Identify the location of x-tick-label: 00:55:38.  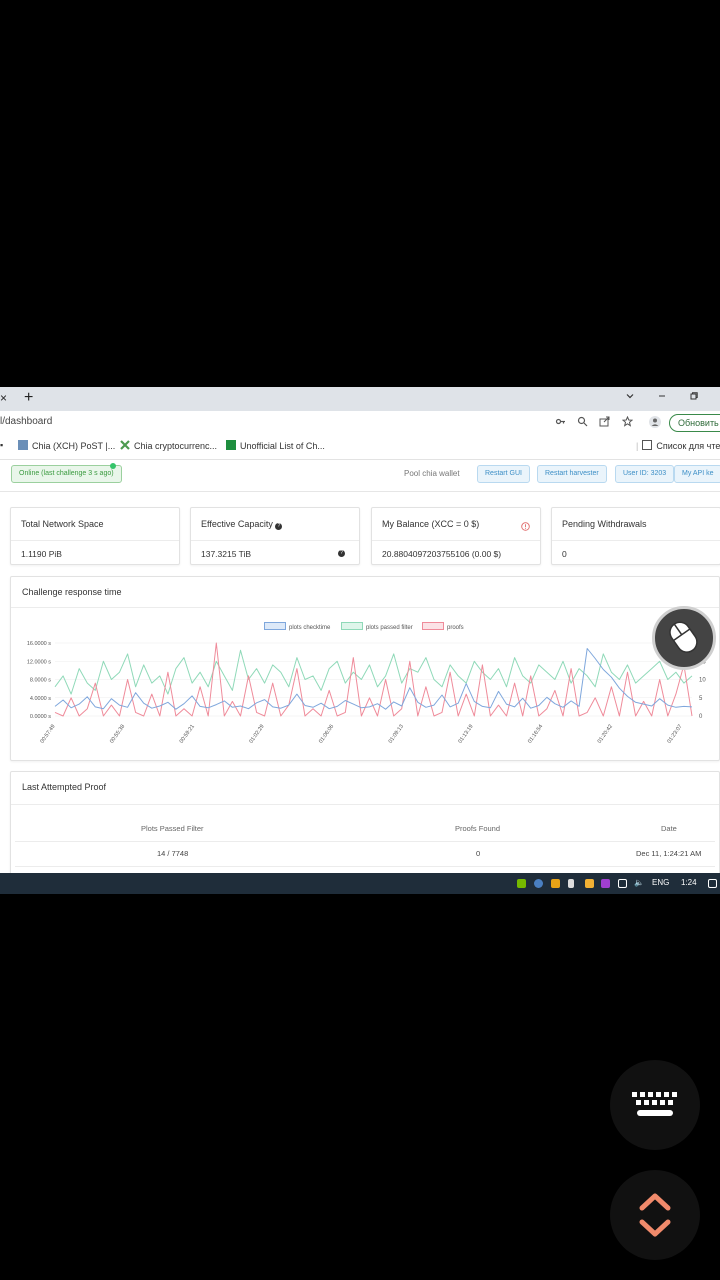
(117, 734).